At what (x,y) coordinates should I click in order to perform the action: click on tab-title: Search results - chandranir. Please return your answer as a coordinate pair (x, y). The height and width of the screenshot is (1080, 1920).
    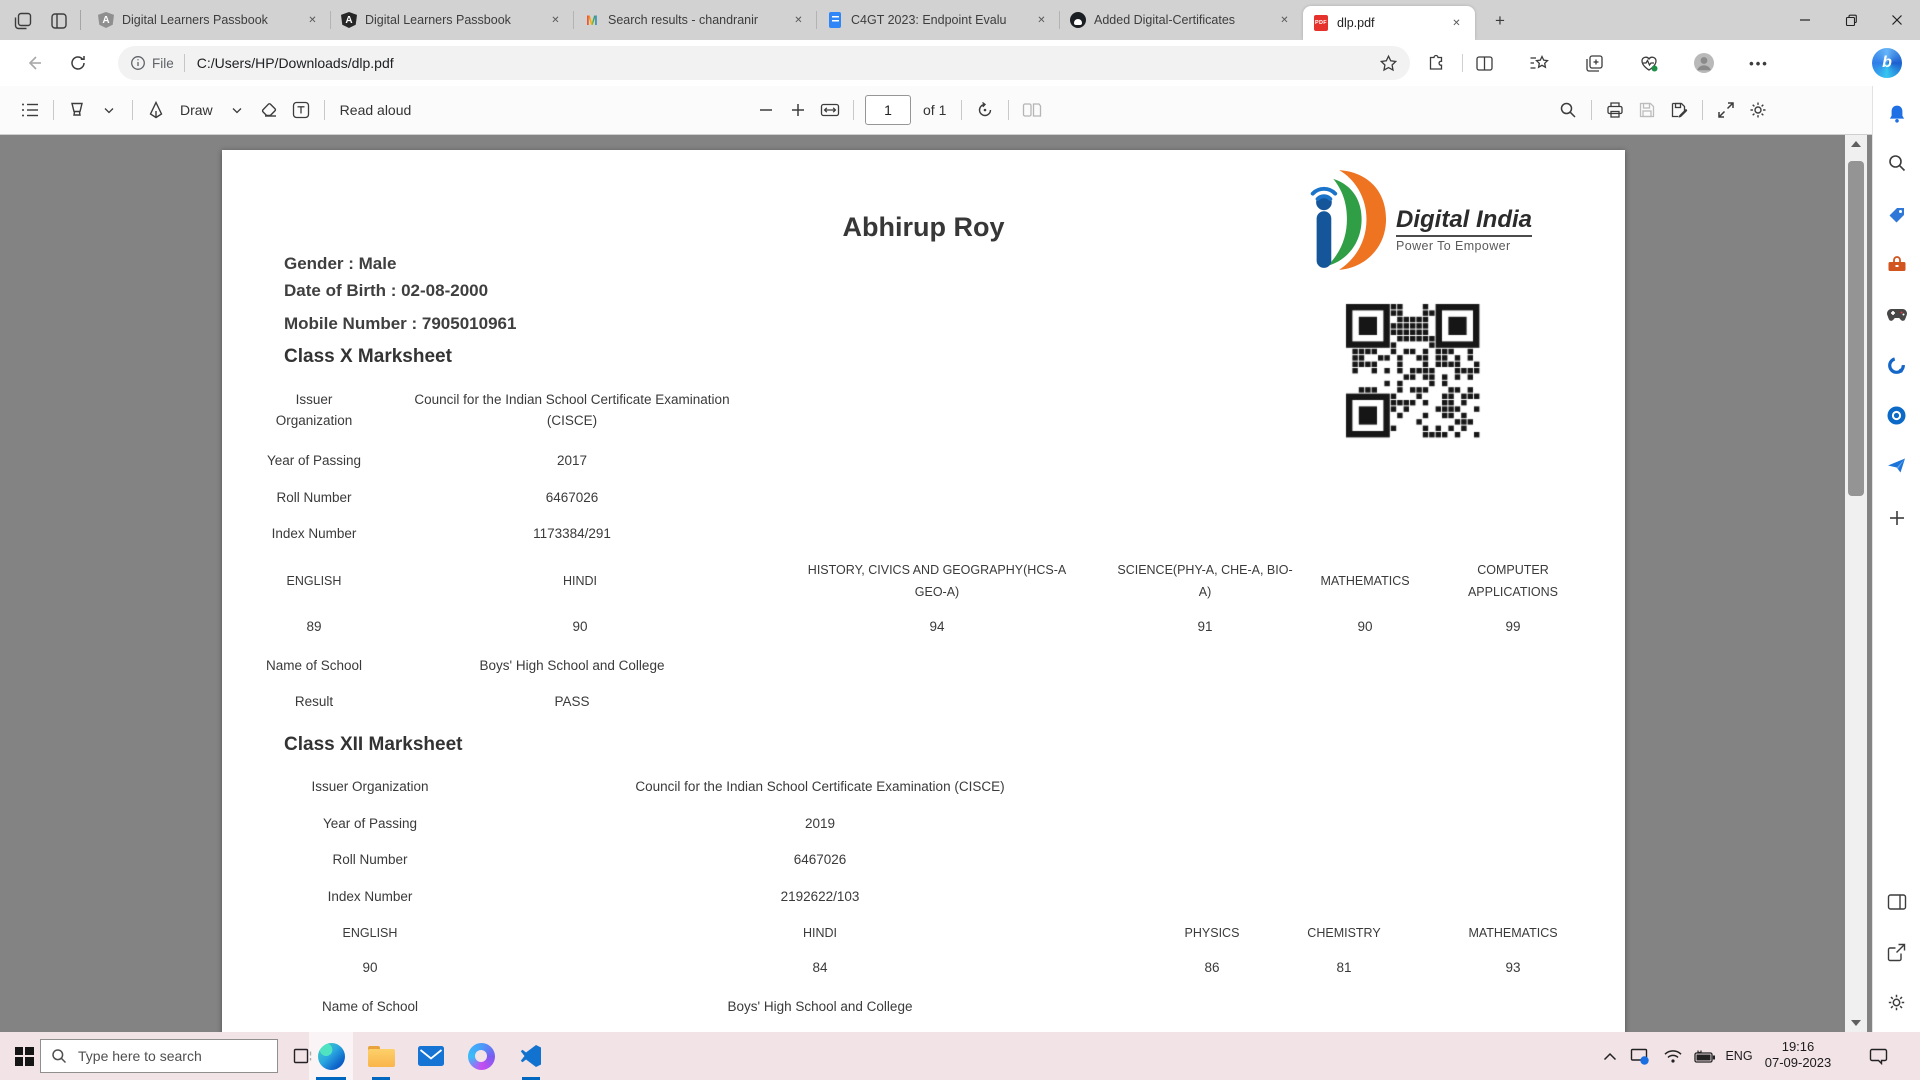
    Looking at the image, I should click on (683, 20).